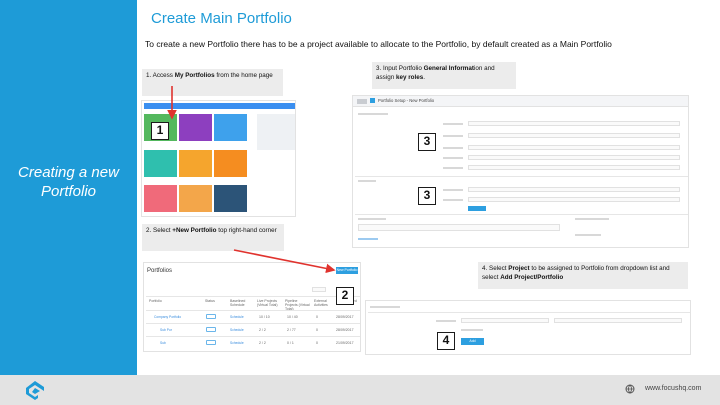 Image resolution: width=720 pixels, height=405 pixels. What do you see at coordinates (630, 389) in the screenshot?
I see `globe-icon` at bounding box center [630, 389].